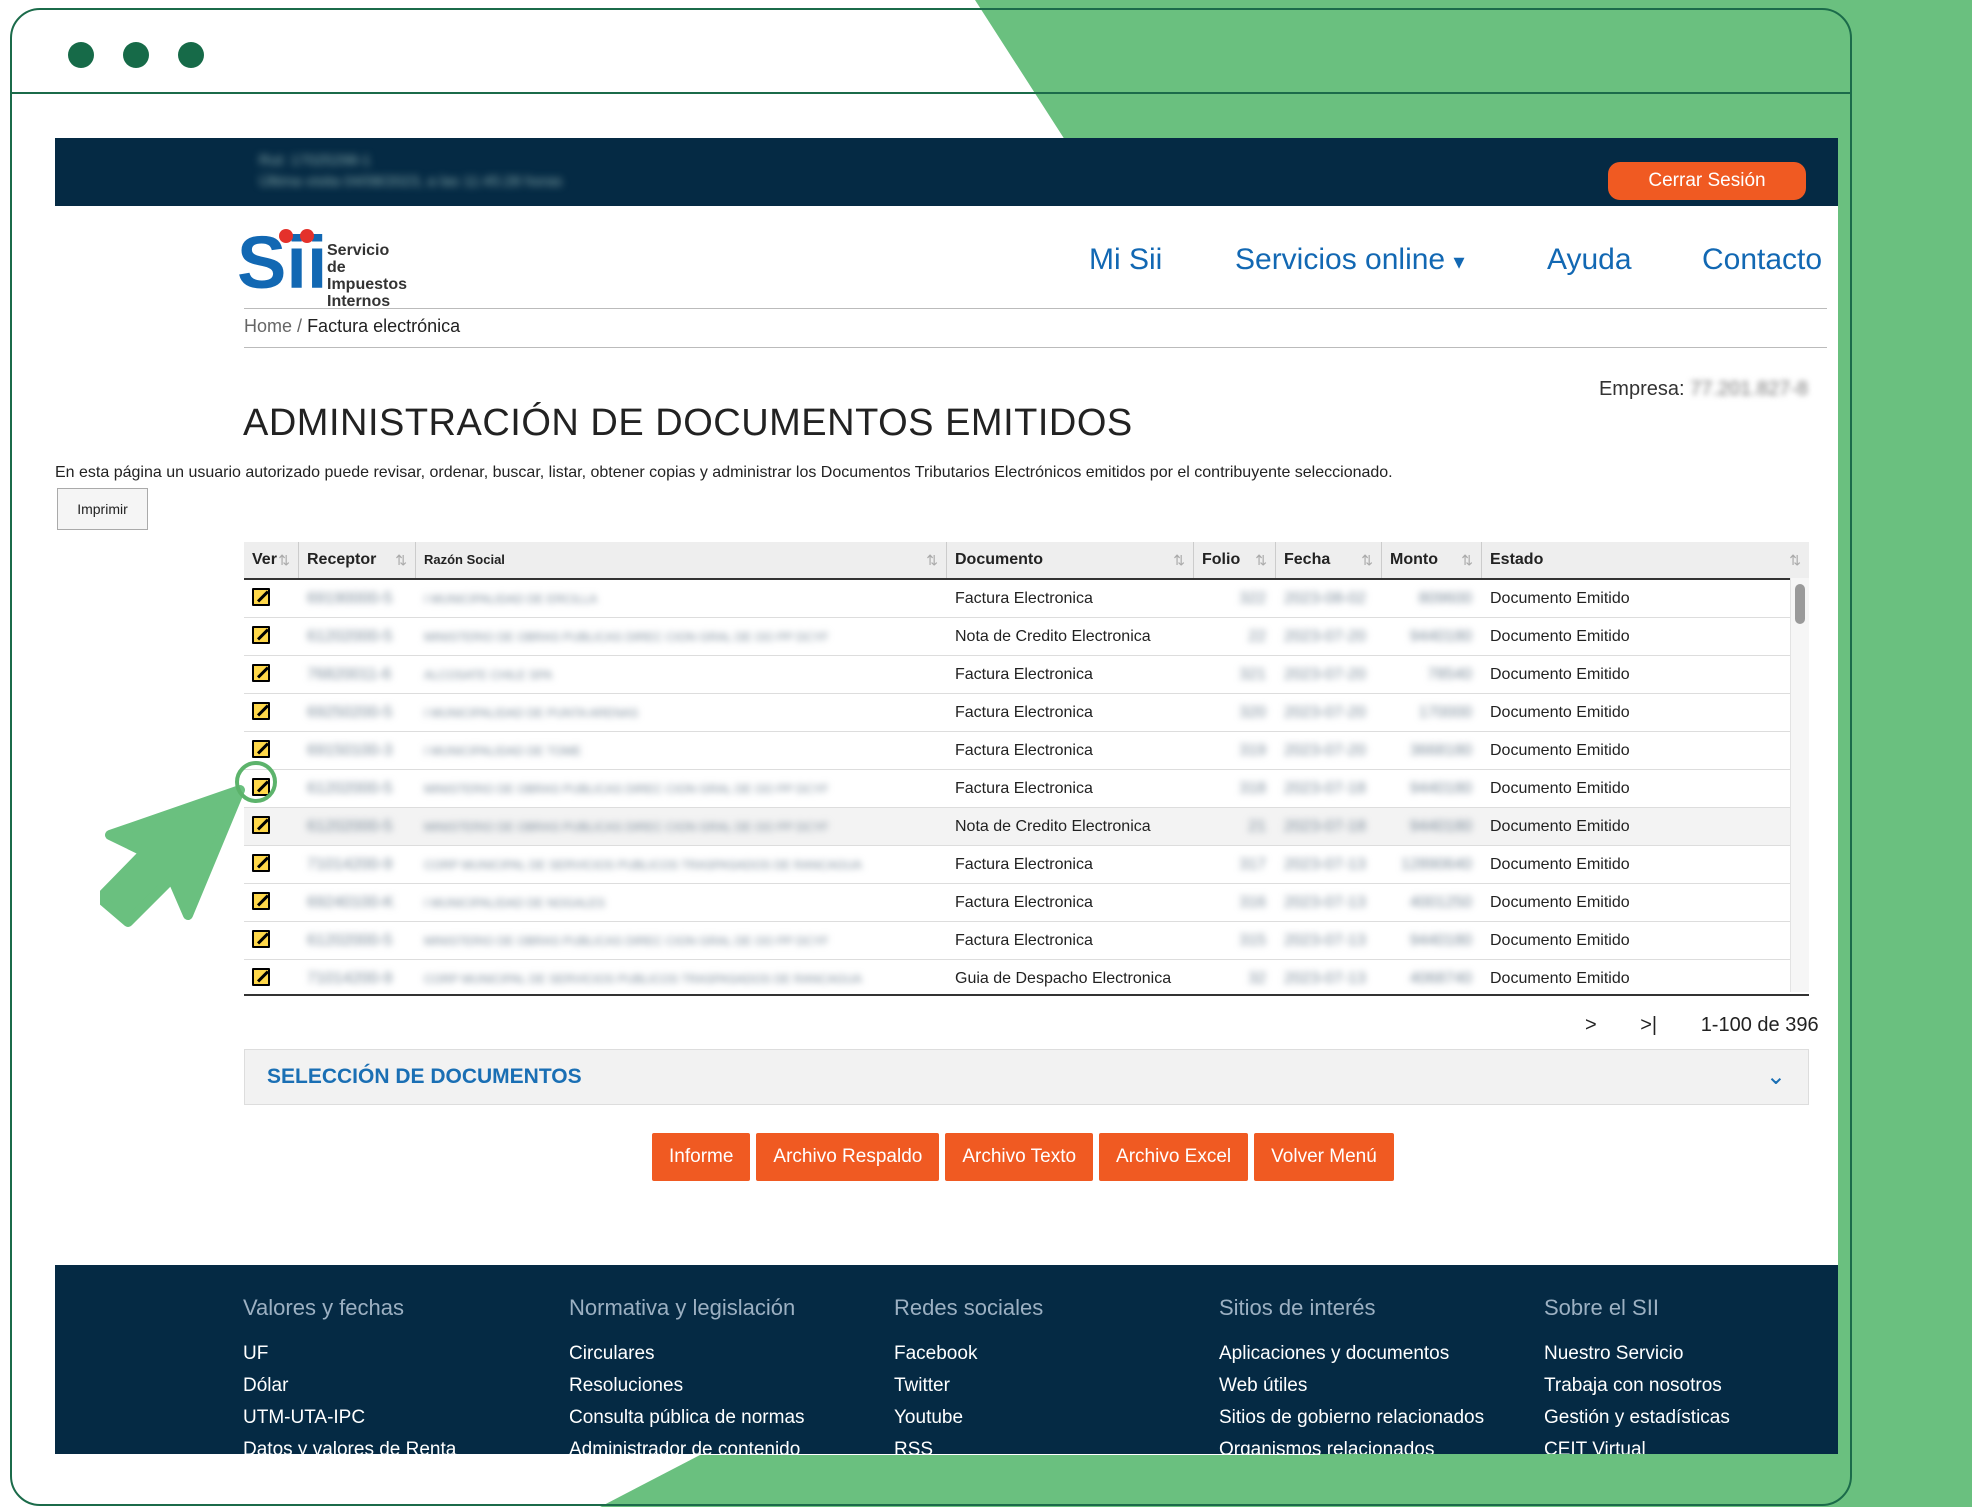 Image resolution: width=1972 pixels, height=1507 pixels. I want to click on monto-cell: 4001250, so click(1440, 902).